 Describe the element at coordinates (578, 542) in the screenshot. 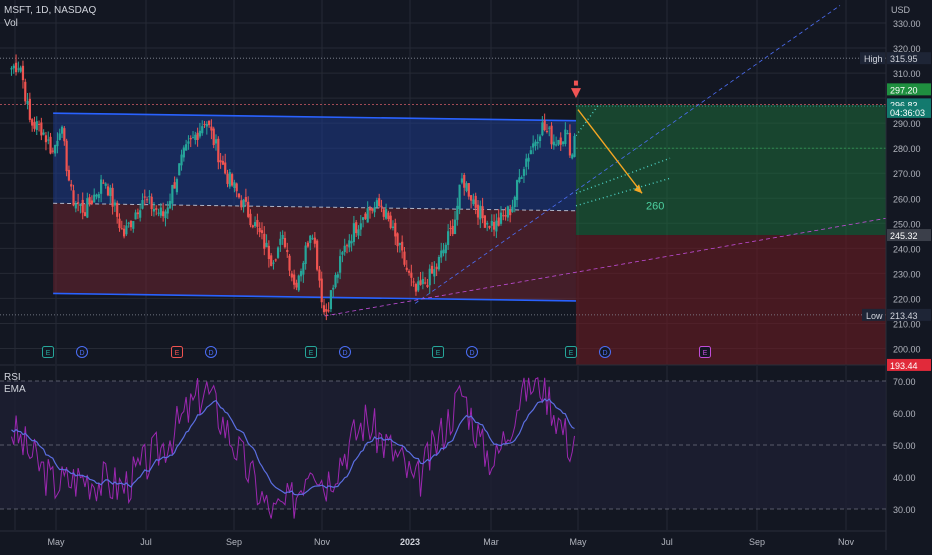

I see `time-tick-label: May` at that location.